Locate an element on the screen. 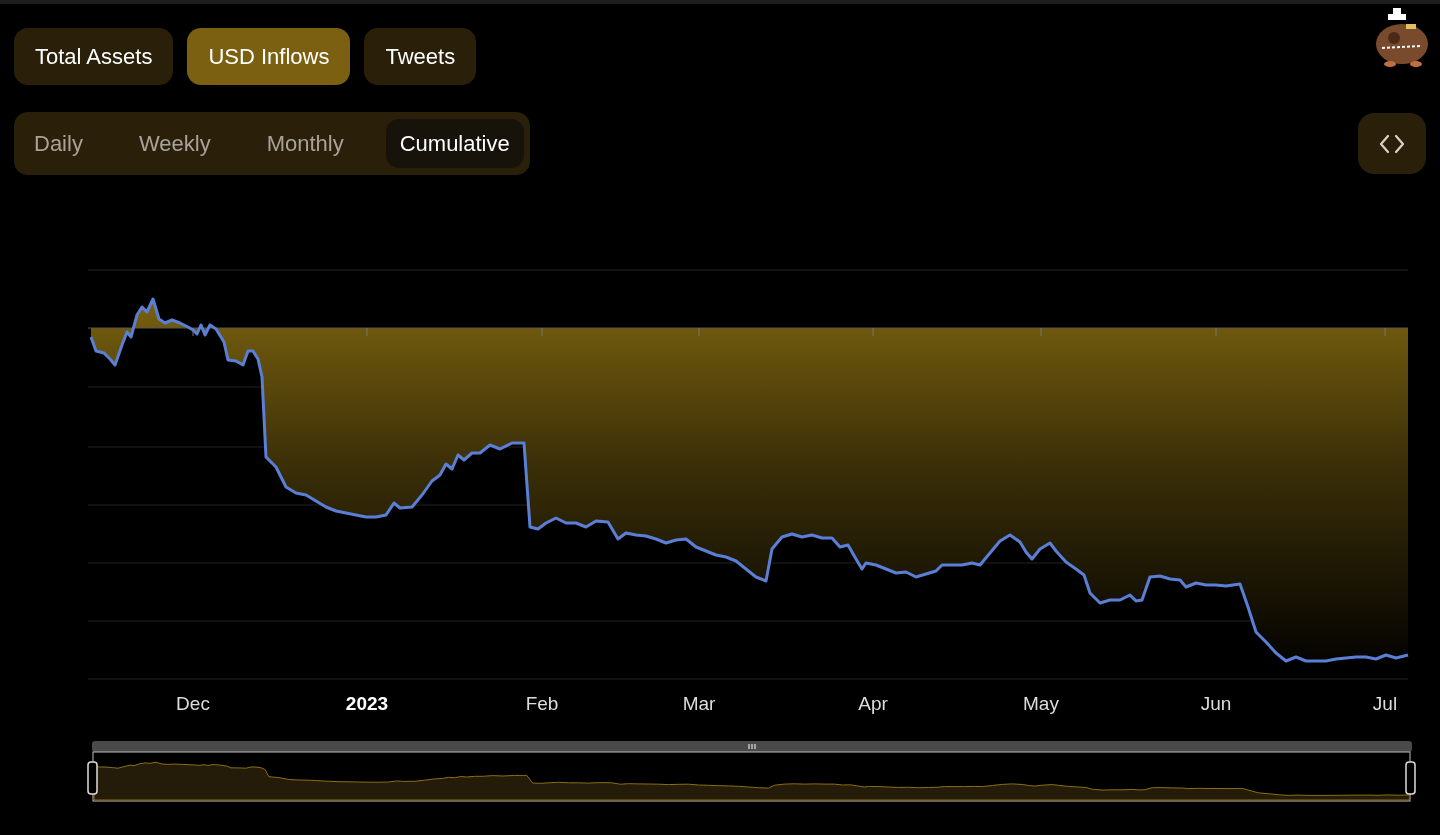  chart-tab: Total Assets is located at coordinates (94, 56).